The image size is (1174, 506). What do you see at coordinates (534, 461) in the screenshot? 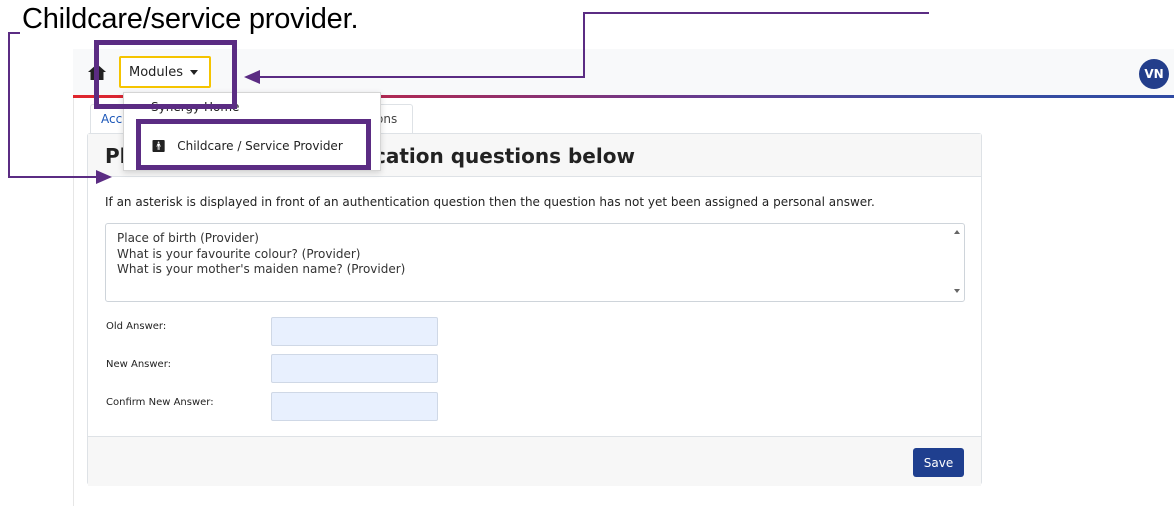
I see `panel-footer: Save` at bounding box center [534, 461].